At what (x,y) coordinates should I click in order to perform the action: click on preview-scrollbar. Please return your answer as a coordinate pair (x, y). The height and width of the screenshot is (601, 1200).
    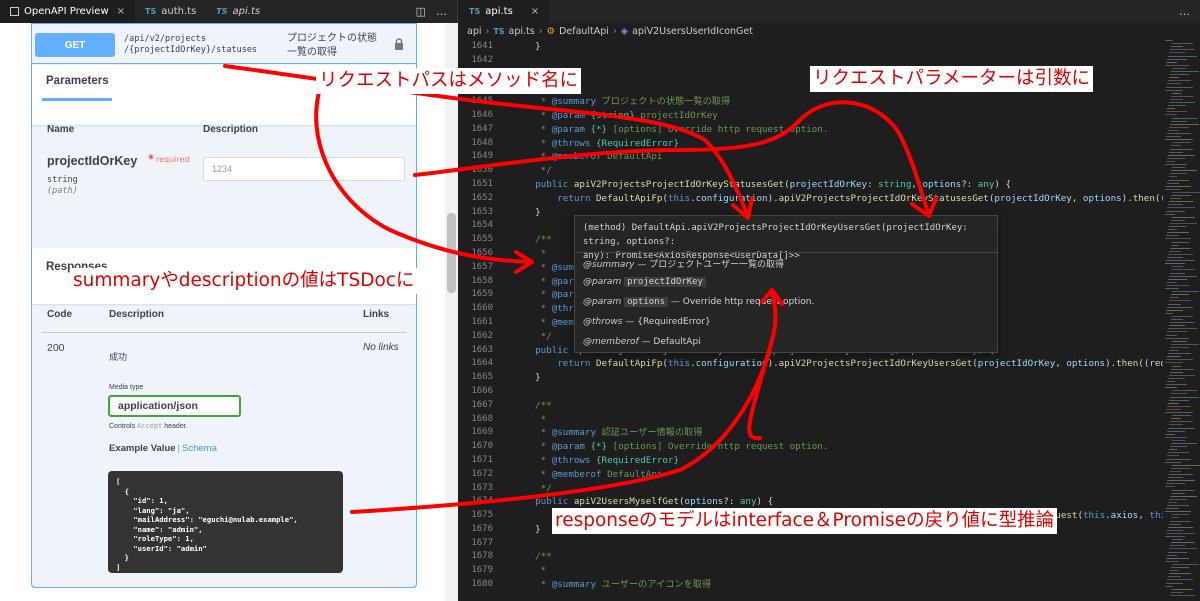
    Looking at the image, I should click on (451, 312).